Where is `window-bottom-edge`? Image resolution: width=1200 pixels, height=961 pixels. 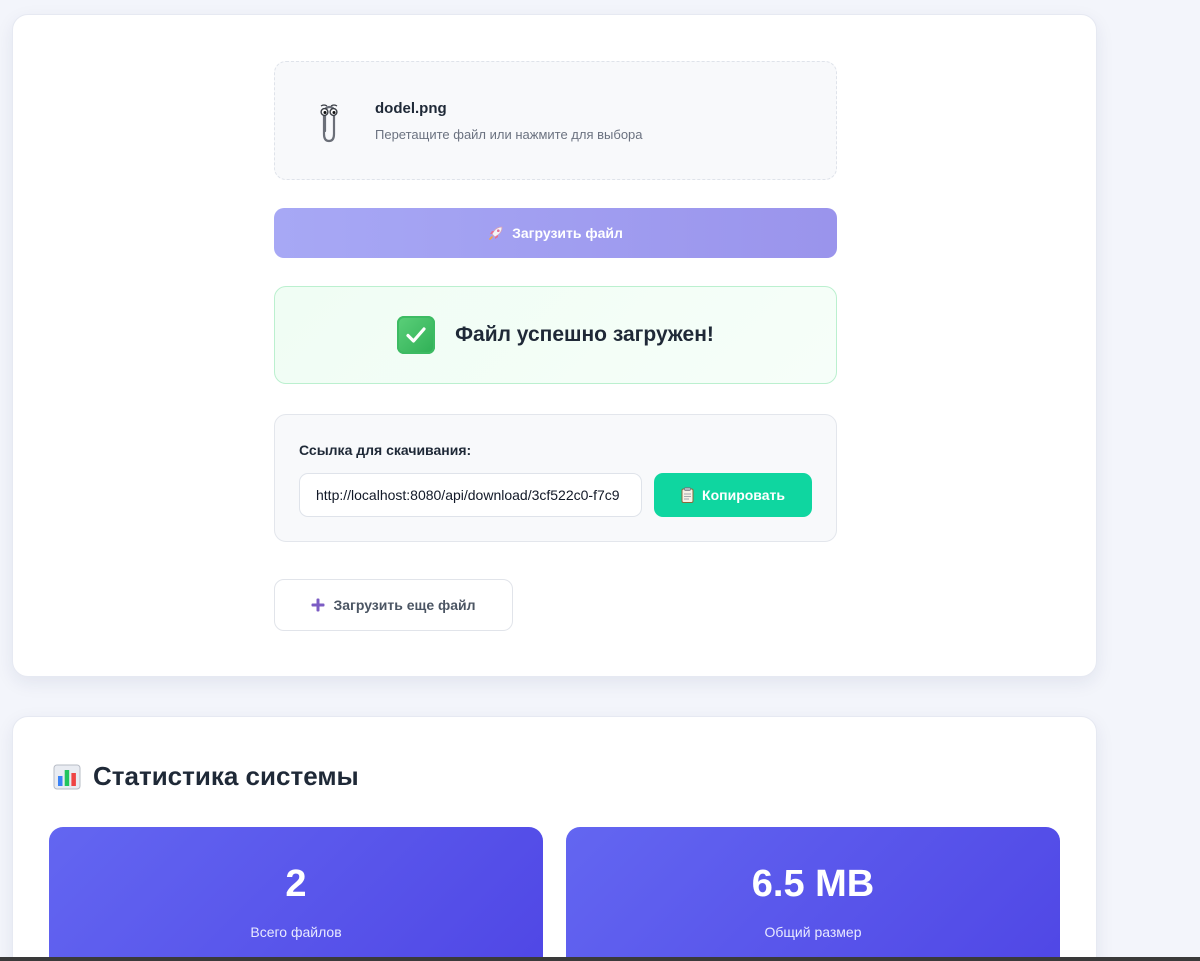 window-bottom-edge is located at coordinates (600, 959).